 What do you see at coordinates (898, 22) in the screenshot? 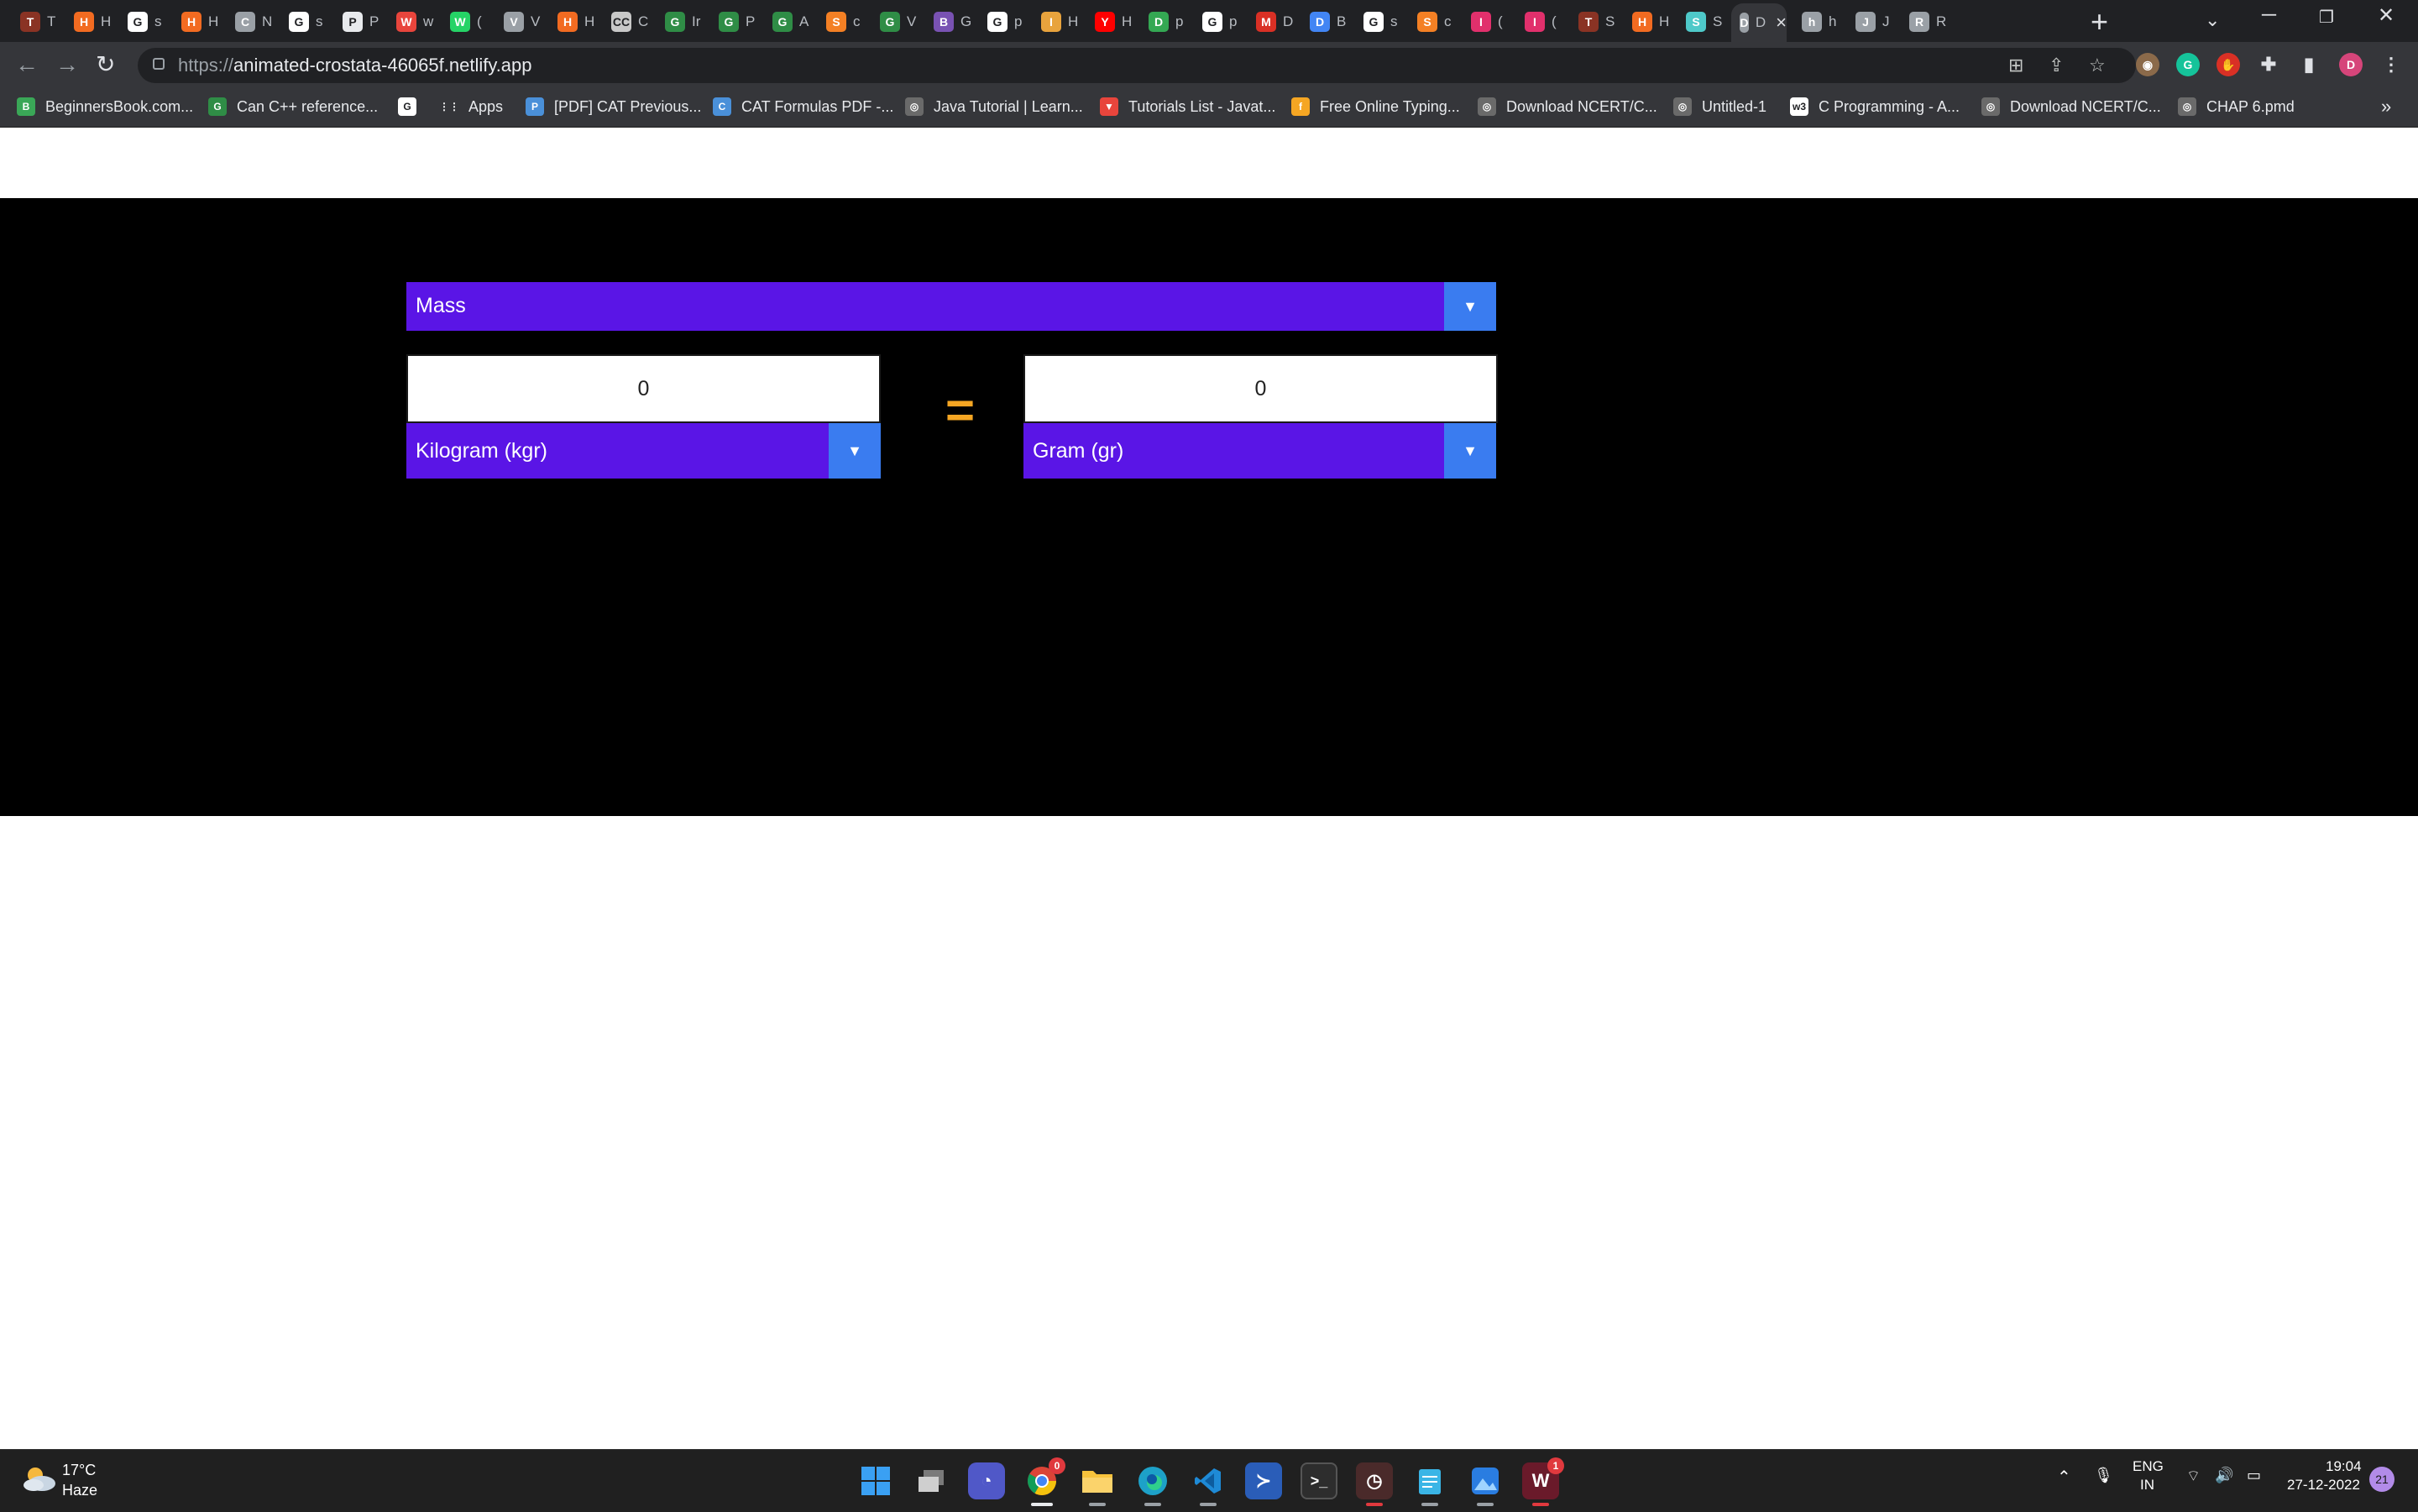
I see `browser-tab: GV` at bounding box center [898, 22].